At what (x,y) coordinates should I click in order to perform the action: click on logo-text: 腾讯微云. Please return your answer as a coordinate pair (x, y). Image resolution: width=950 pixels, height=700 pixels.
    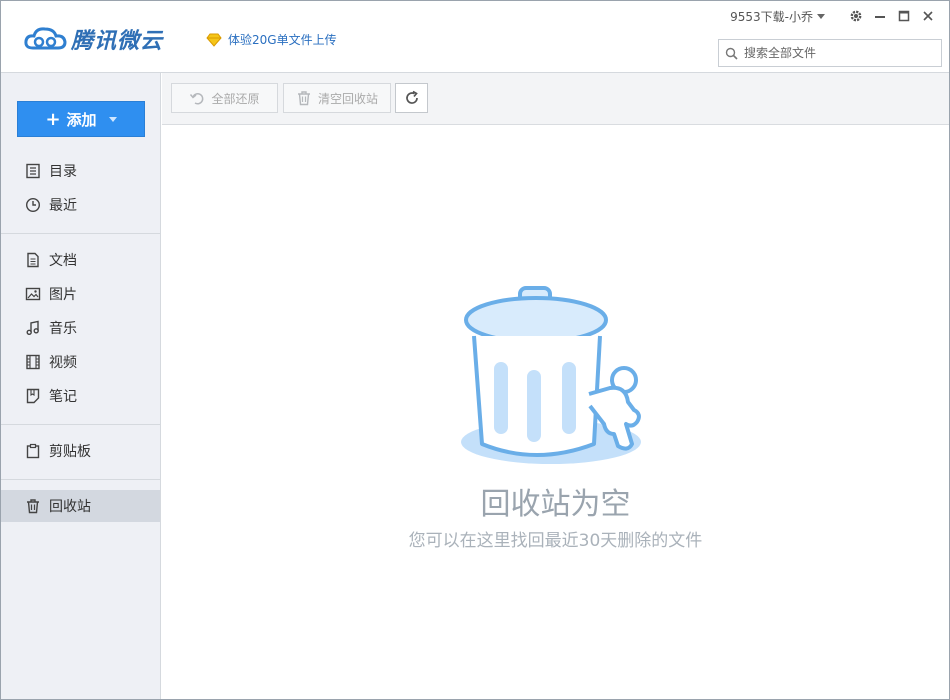
    Looking at the image, I should click on (117, 41).